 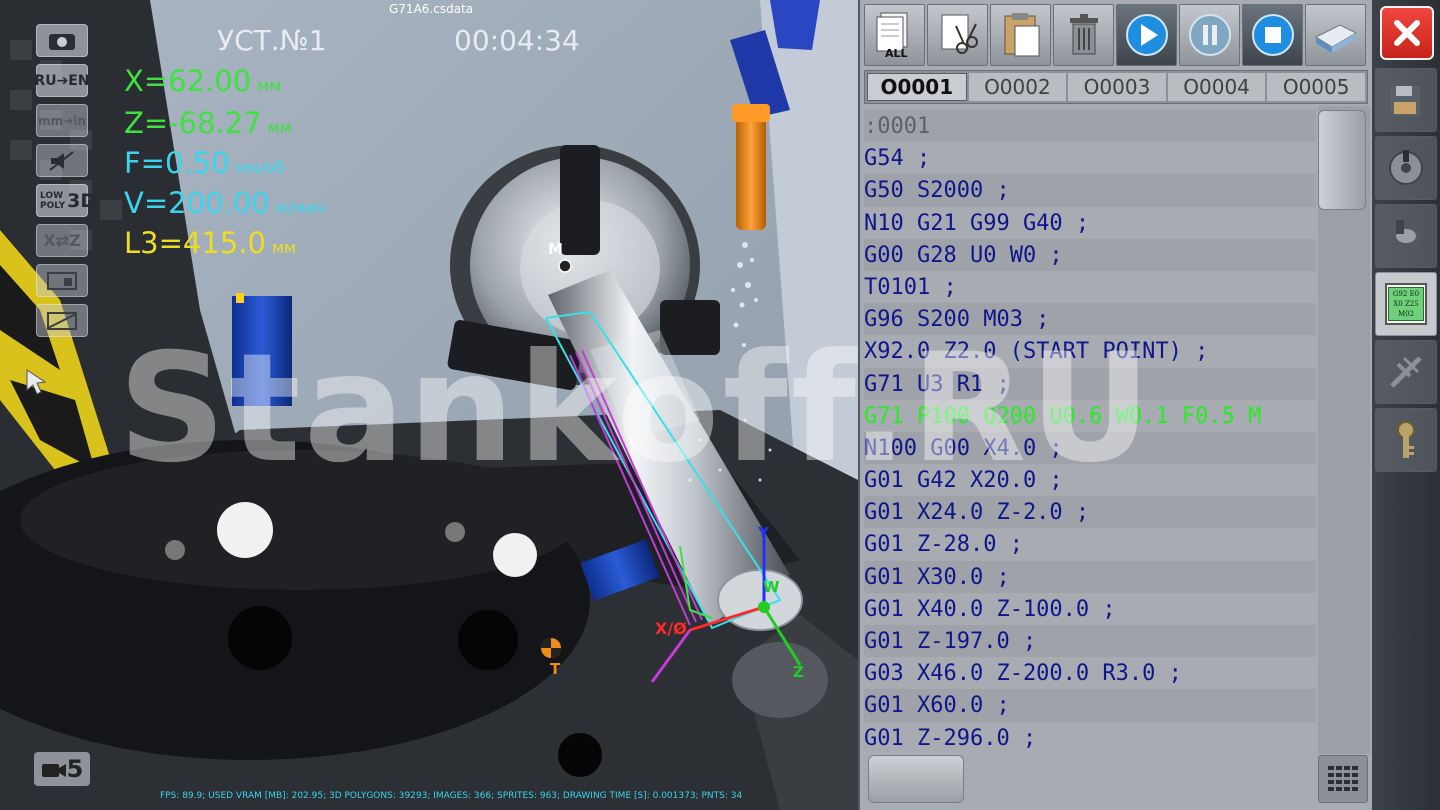 I want to click on camera-view-button: 5, so click(x=62, y=769).